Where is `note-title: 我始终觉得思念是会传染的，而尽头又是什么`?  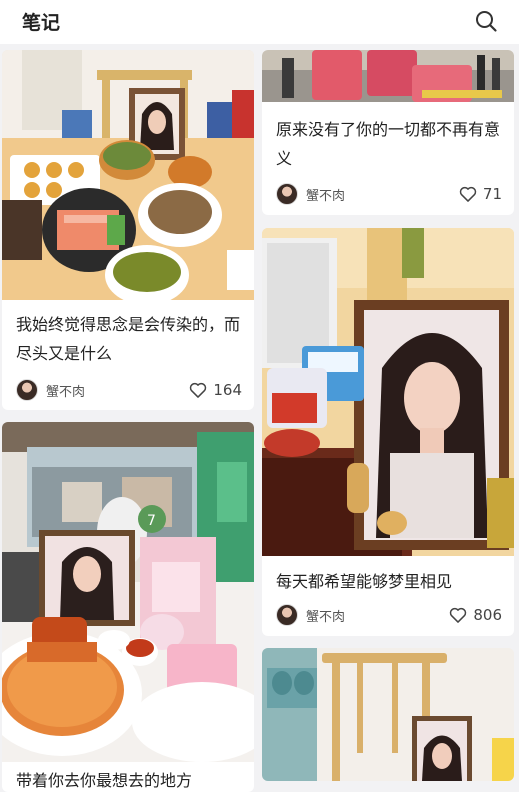
note-title: 我始终觉得思念是会传染的，而尽头又是什么 is located at coordinates (128, 339).